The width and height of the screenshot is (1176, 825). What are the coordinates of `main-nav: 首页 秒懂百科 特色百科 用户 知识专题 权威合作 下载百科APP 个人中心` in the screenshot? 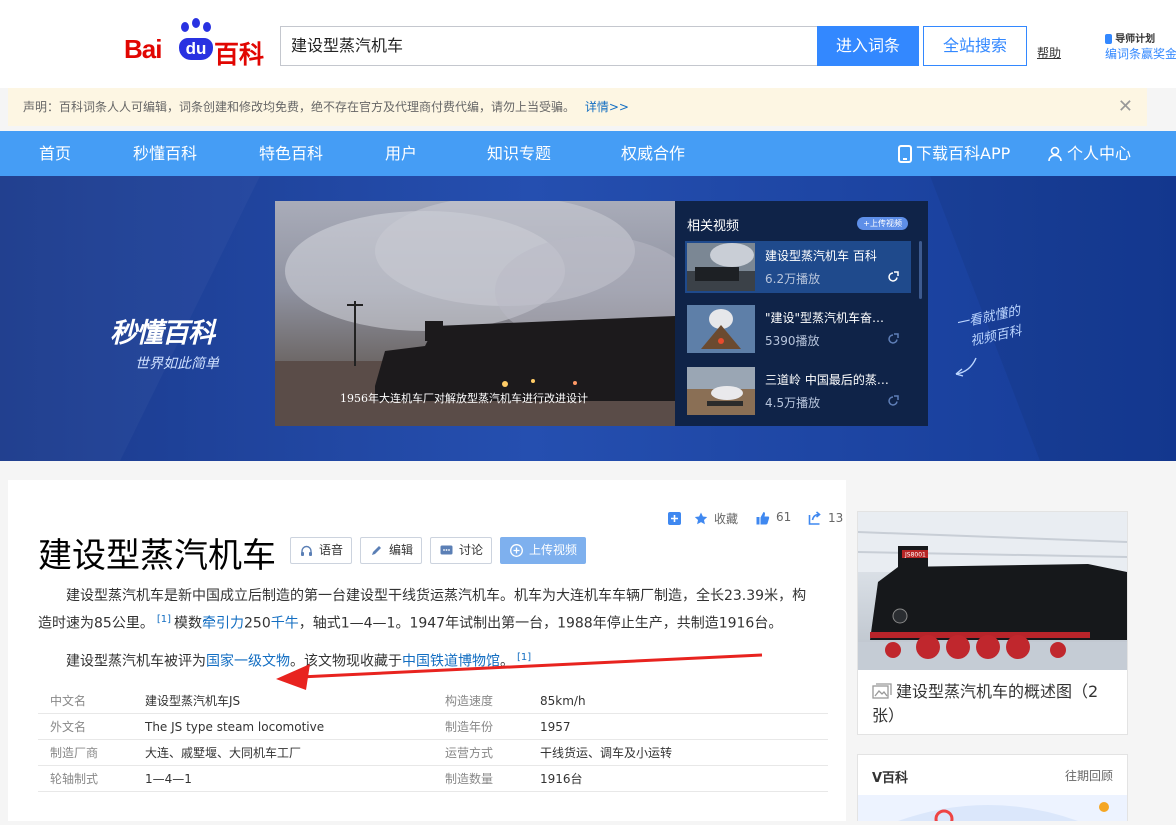 It's located at (588, 153).